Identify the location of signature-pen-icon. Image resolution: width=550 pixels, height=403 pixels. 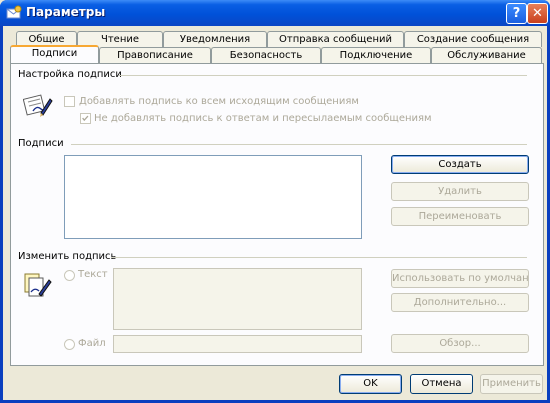
(38, 105).